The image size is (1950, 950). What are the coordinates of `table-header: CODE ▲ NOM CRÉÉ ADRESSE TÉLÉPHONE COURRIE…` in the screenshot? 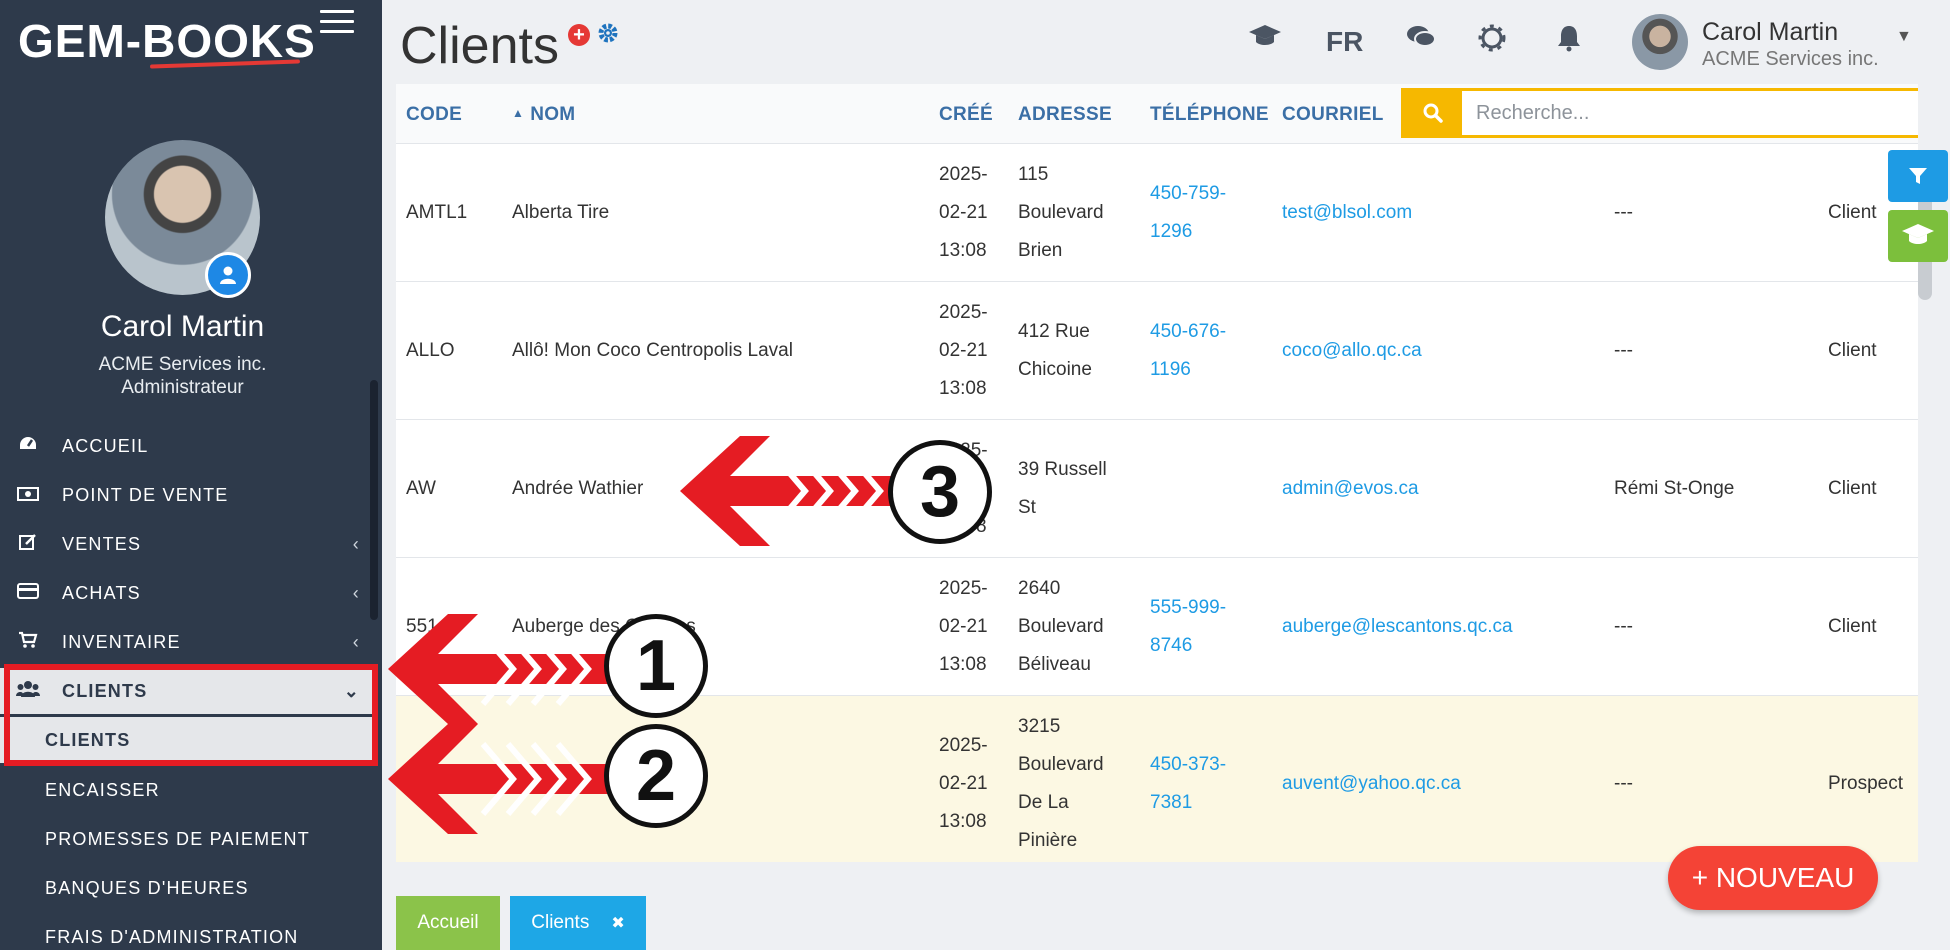 It's located at (1157, 114).